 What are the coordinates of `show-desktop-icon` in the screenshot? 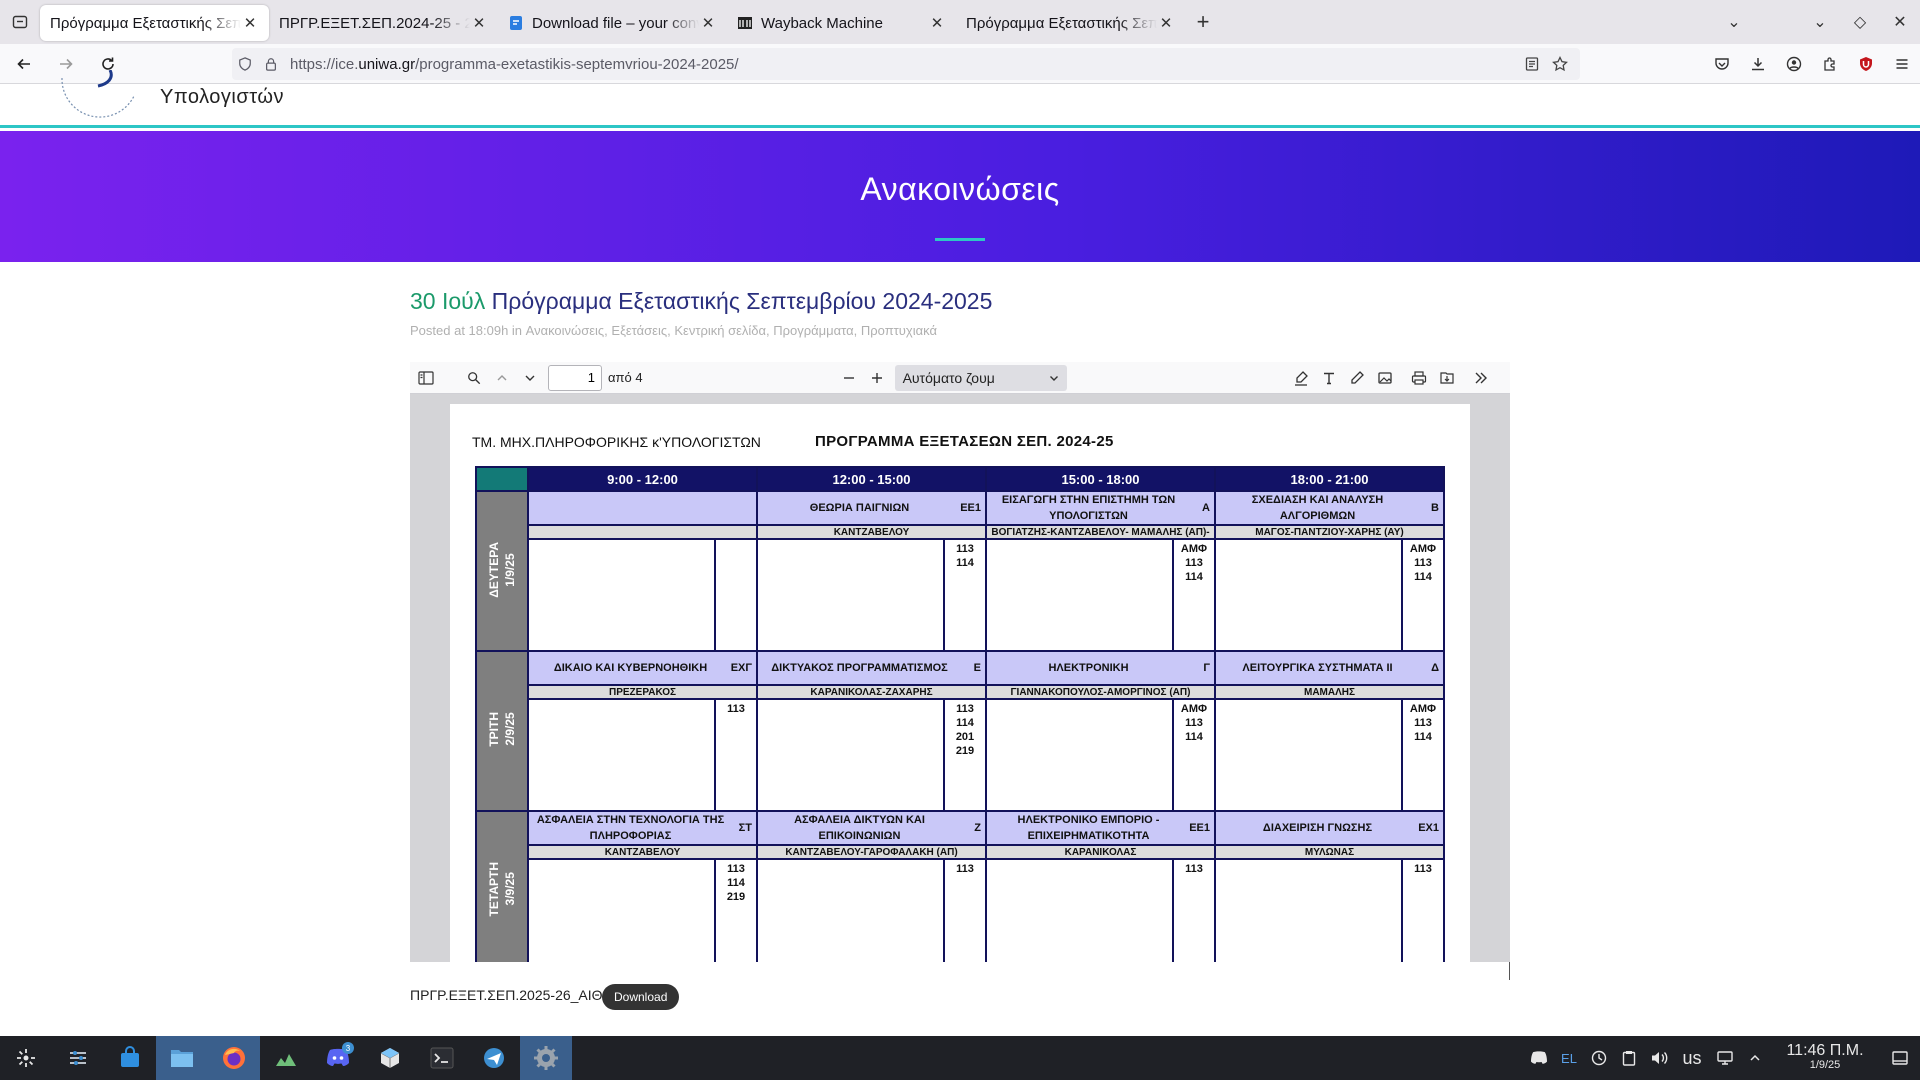 It's located at (1900, 1058).